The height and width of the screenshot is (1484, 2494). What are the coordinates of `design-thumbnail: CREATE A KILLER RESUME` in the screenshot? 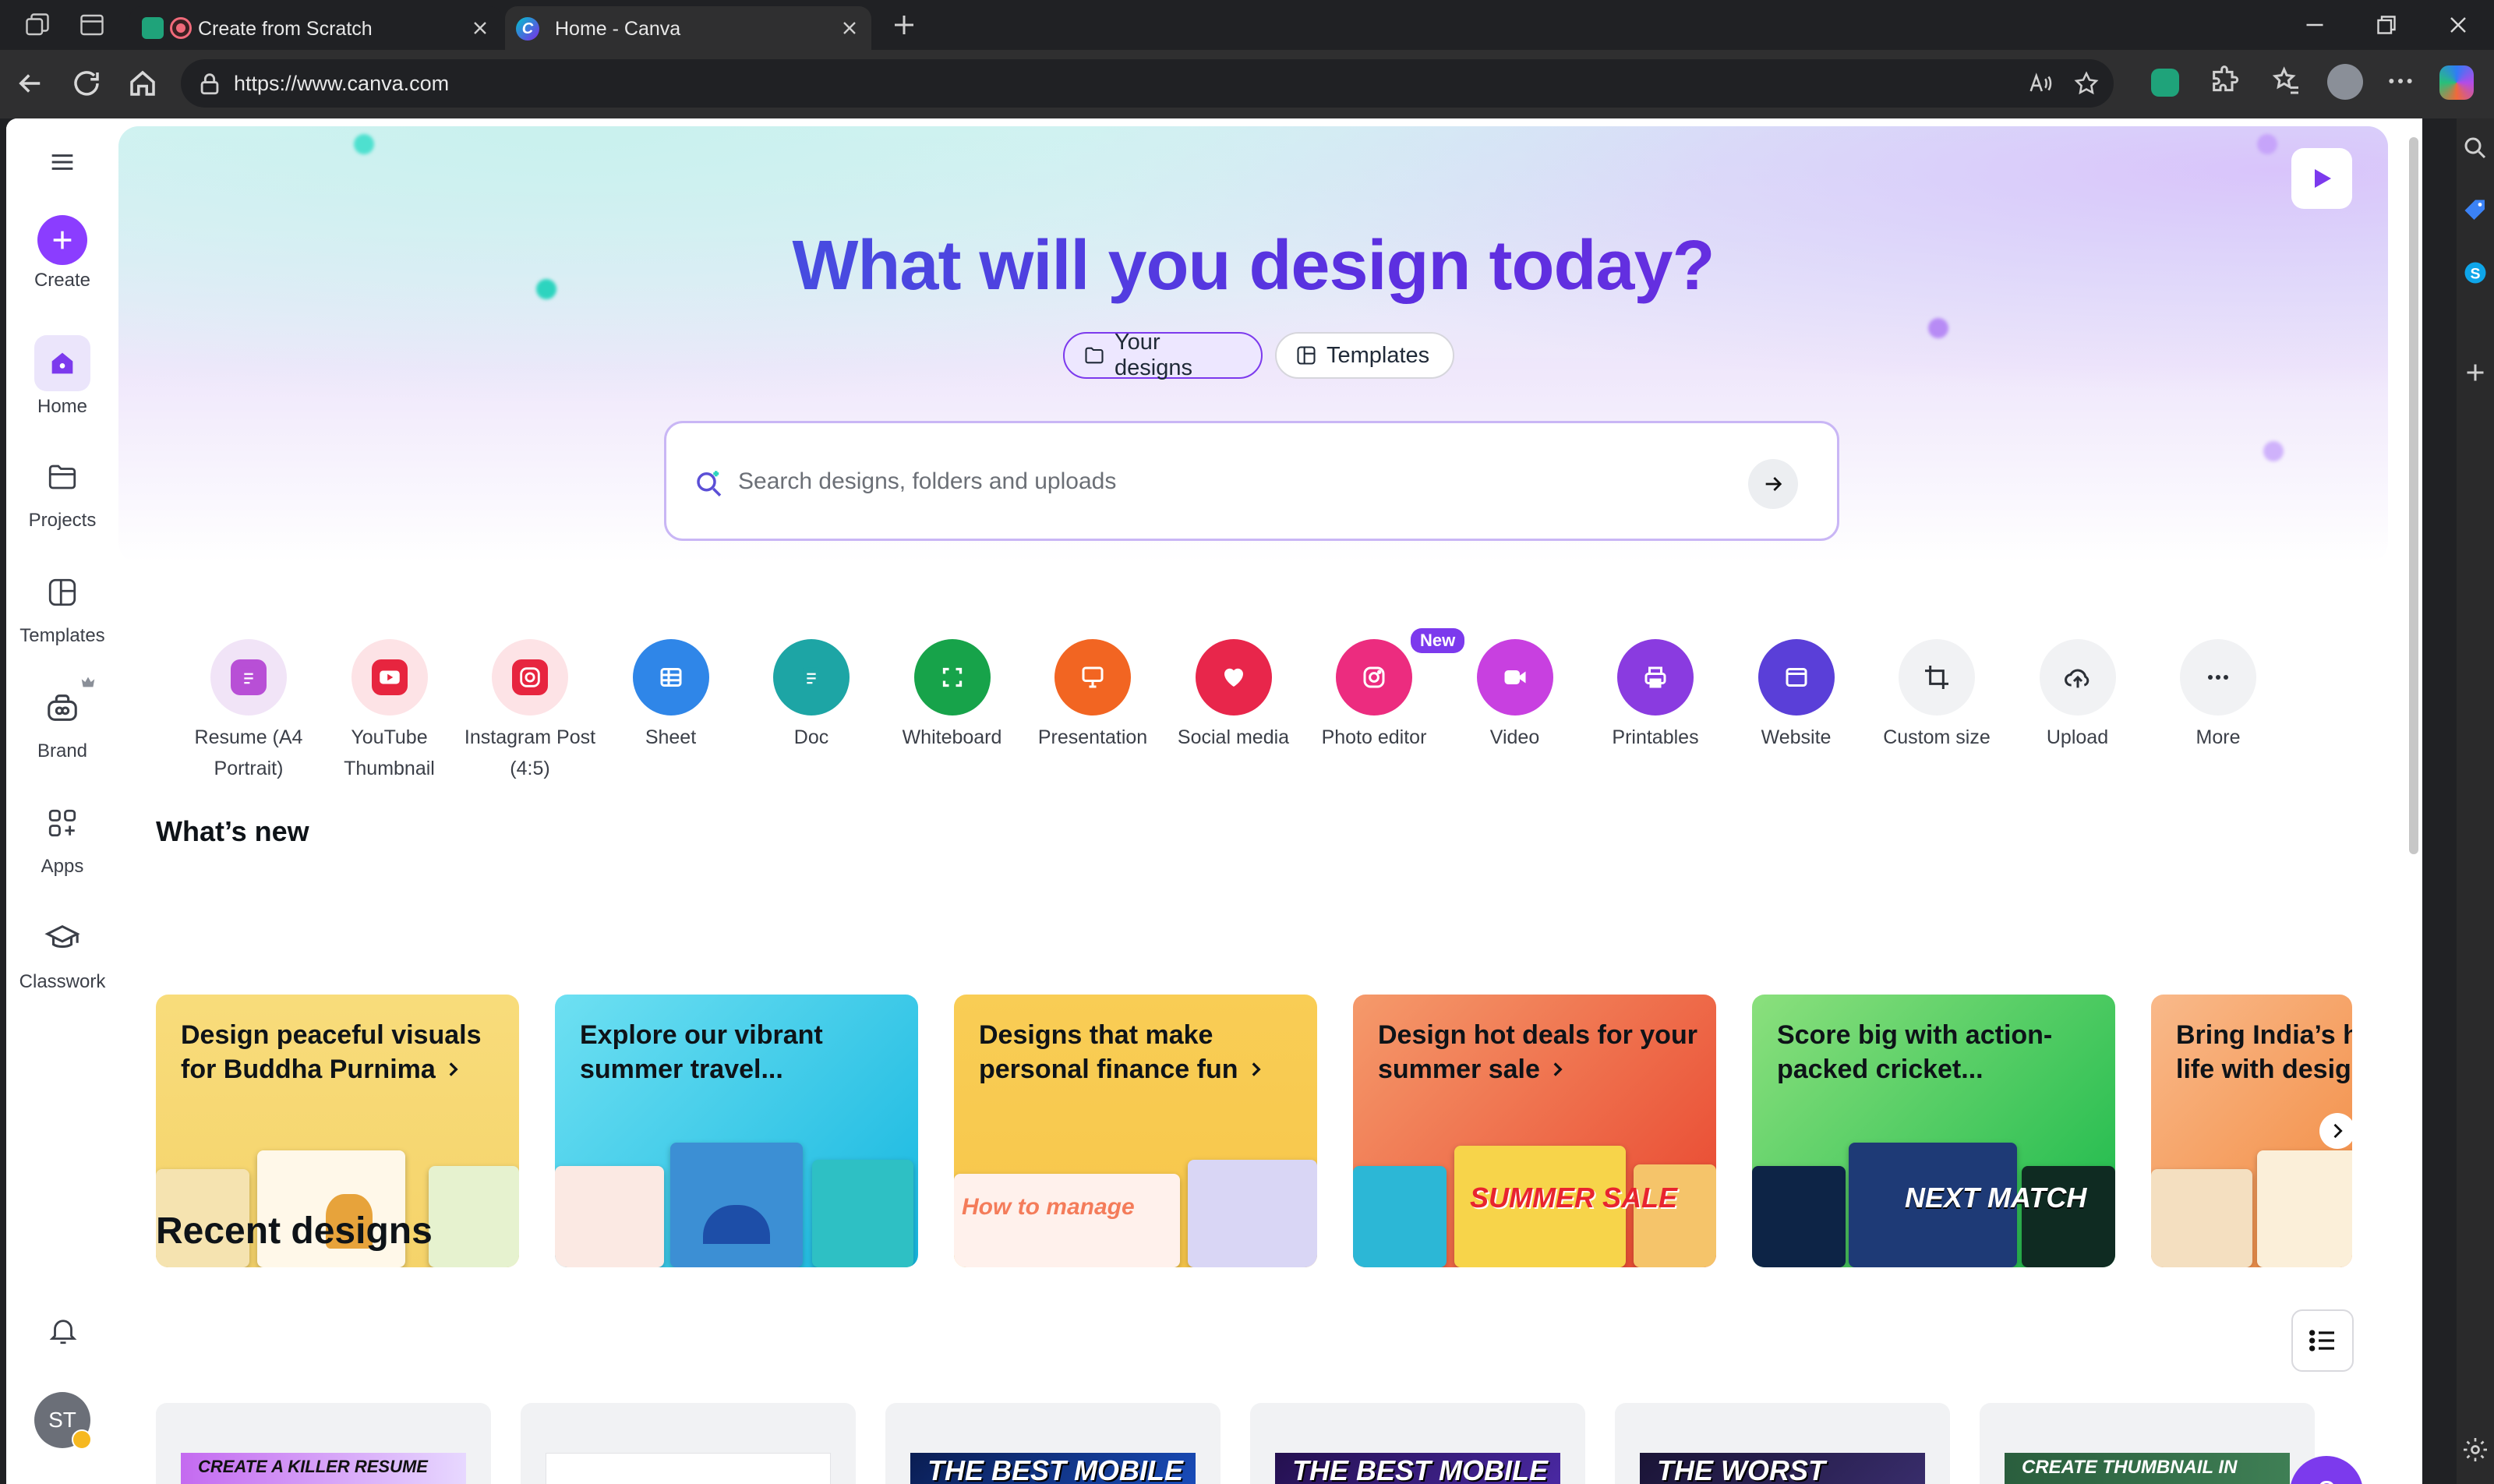 It's located at (324, 1468).